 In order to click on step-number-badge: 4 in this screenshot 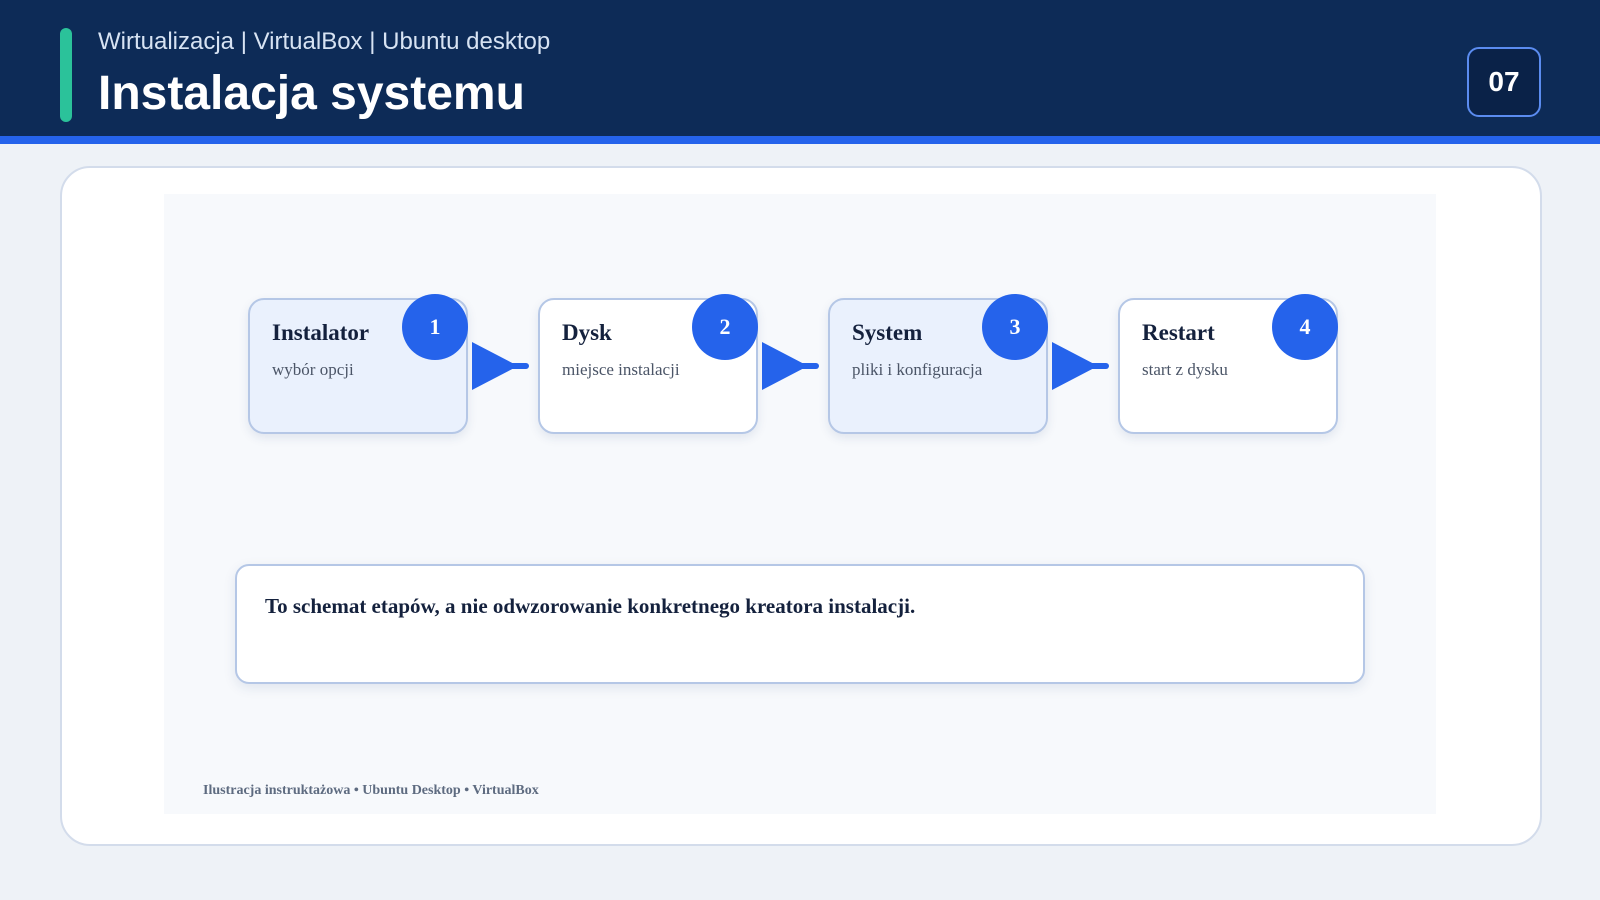, I will do `click(1305, 327)`.